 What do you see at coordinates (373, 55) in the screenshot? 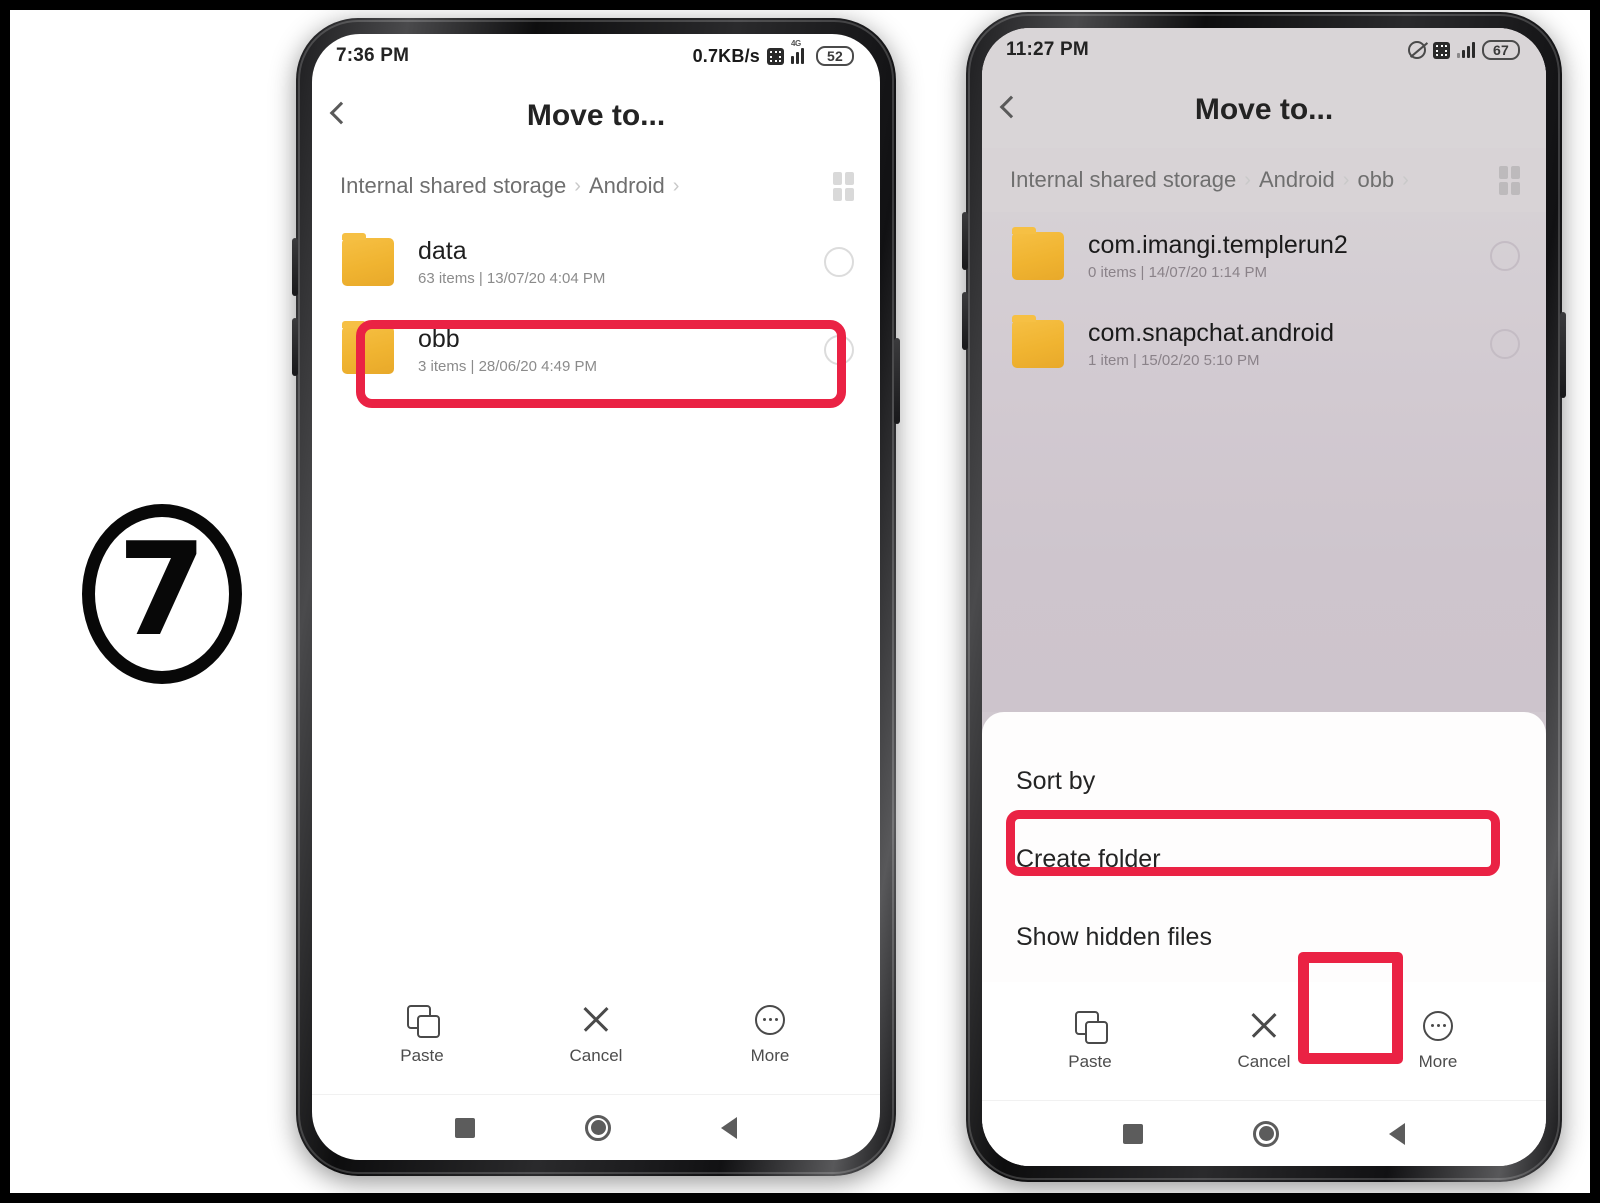
I see `status-time: 7:36 PM` at bounding box center [373, 55].